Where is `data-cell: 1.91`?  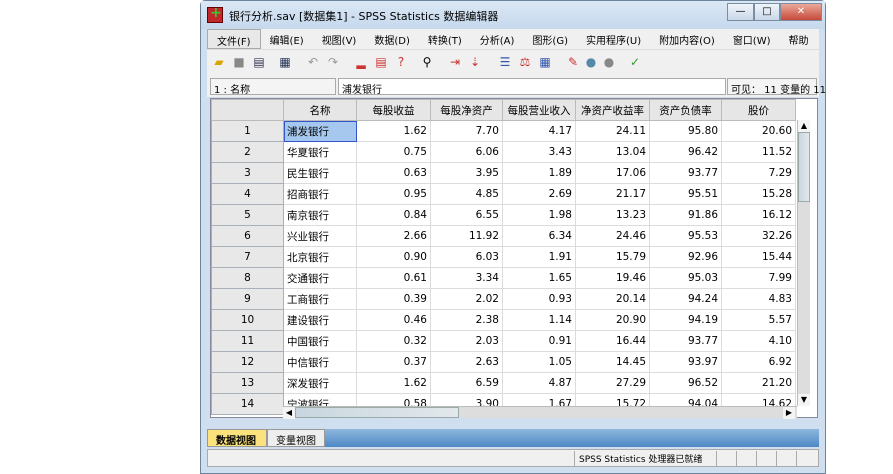 data-cell: 1.91 is located at coordinates (539, 257).